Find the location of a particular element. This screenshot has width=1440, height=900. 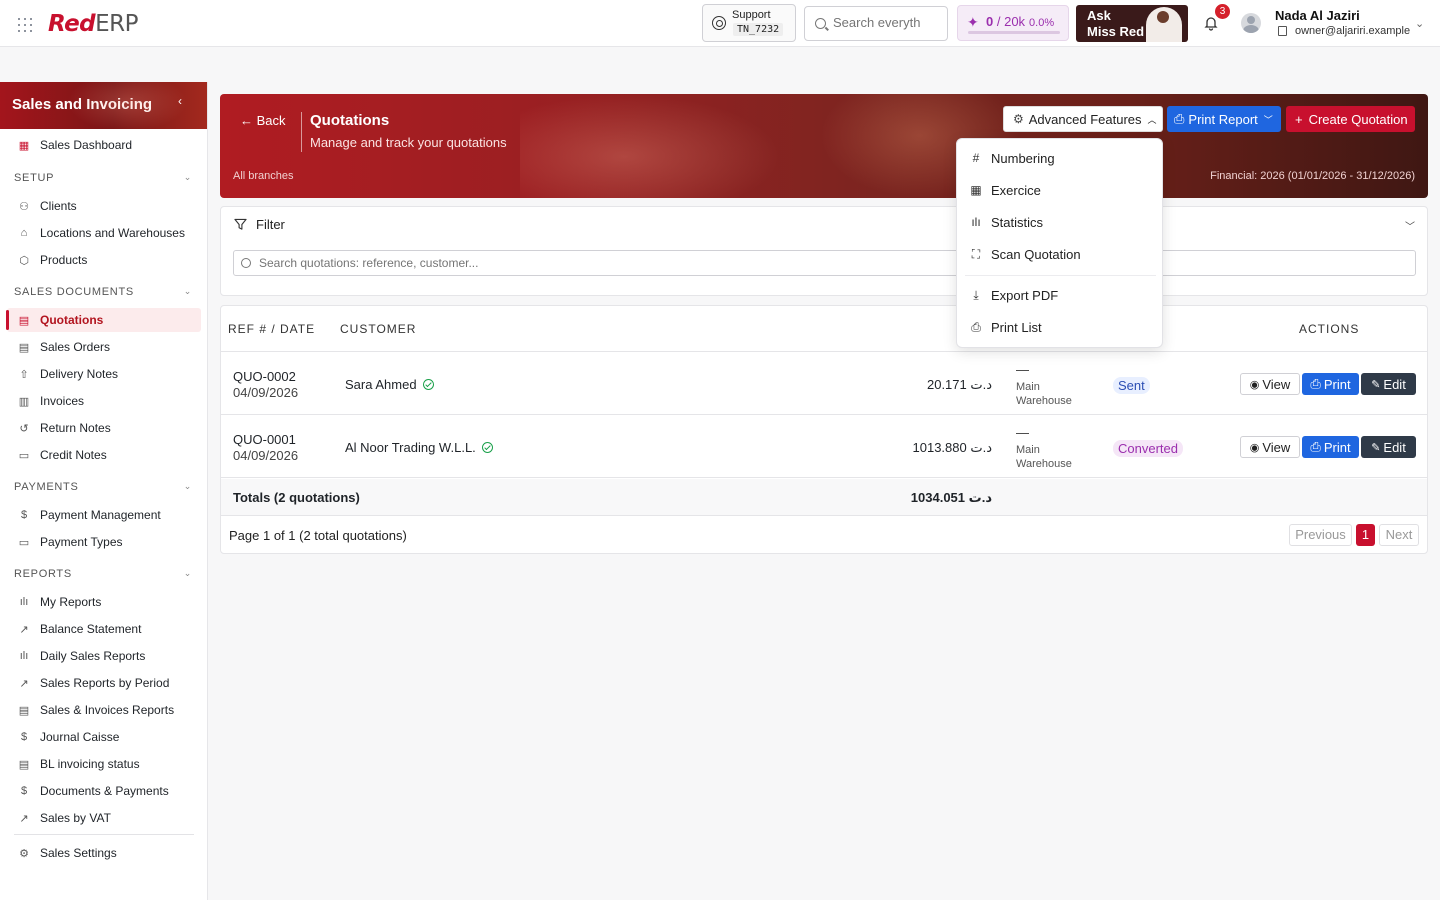

sidebar-item-my-reports: ılı My Reports is located at coordinates (104, 602).